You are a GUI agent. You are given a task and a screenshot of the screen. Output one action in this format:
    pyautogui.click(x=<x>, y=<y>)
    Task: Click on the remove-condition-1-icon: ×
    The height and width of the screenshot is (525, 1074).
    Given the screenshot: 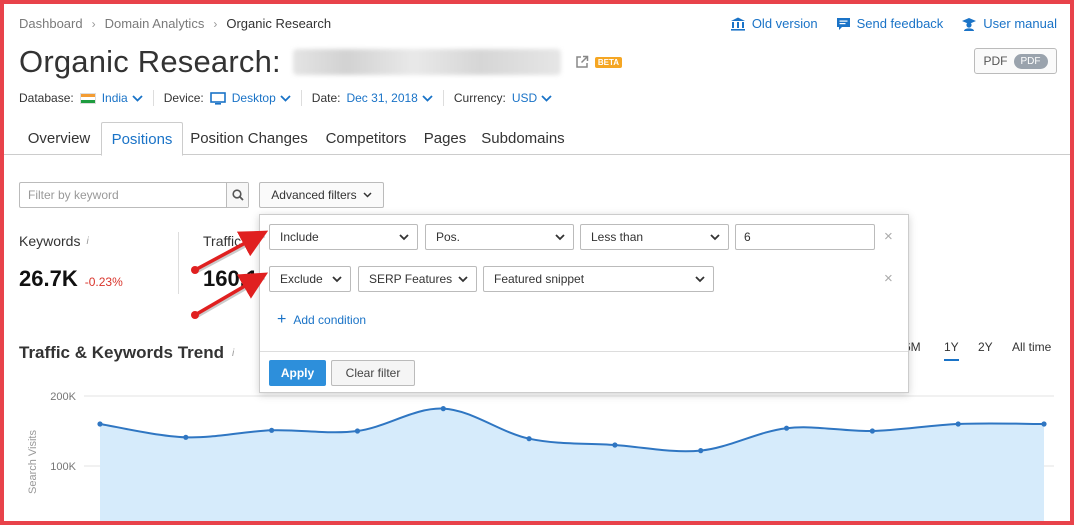 What is the action you would take?
    pyautogui.click(x=888, y=236)
    